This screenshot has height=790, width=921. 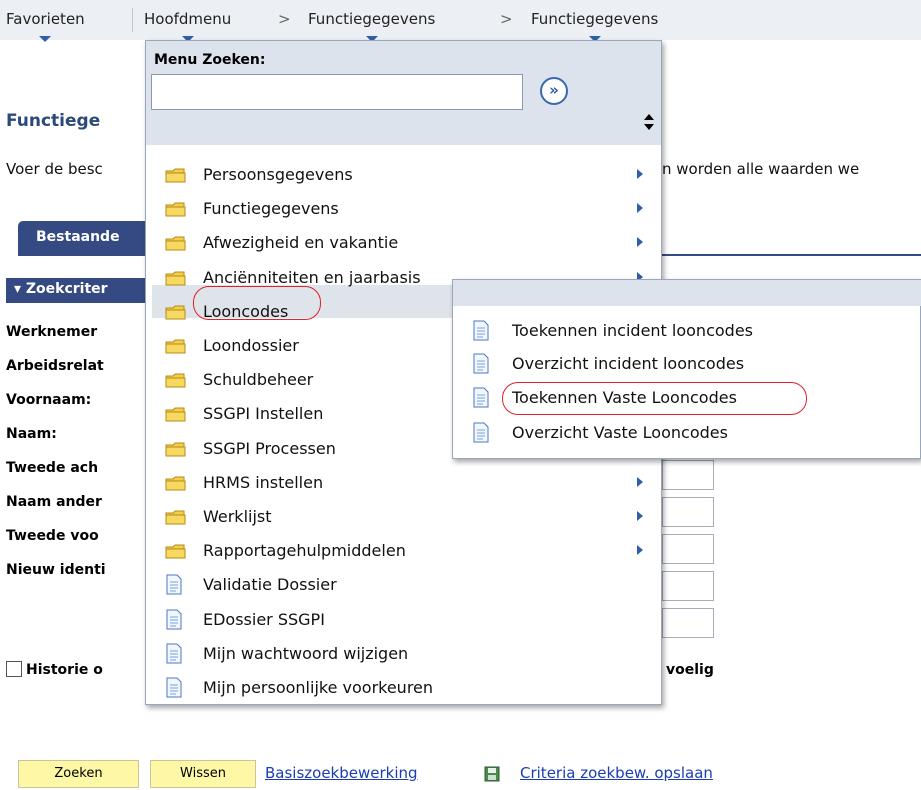 I want to click on section-label: Zoekcriter, so click(x=66, y=289).